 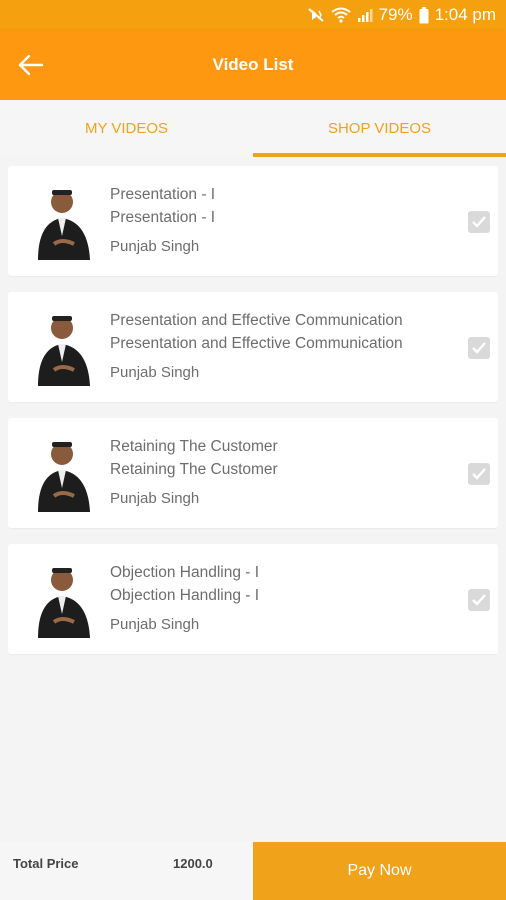 I want to click on clock-time: 1:04 pm, so click(x=465, y=14).